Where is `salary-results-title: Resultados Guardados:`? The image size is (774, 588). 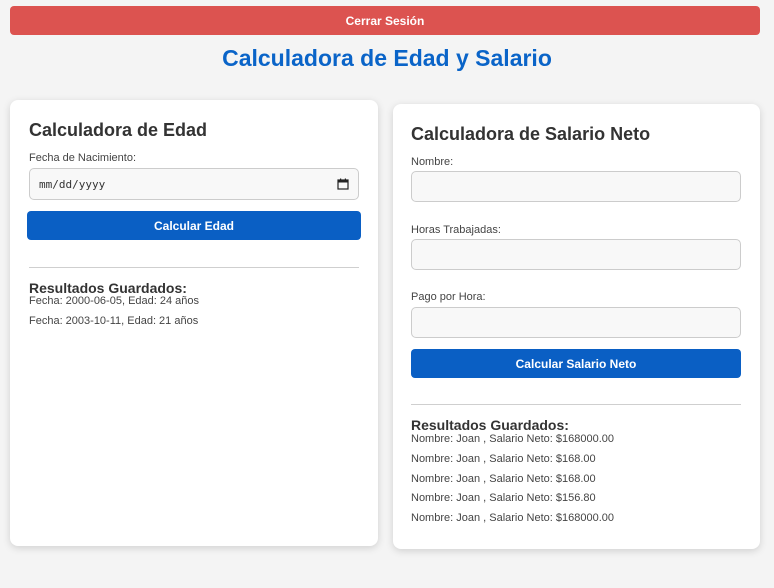 salary-results-title: Resultados Guardados: is located at coordinates (490, 425).